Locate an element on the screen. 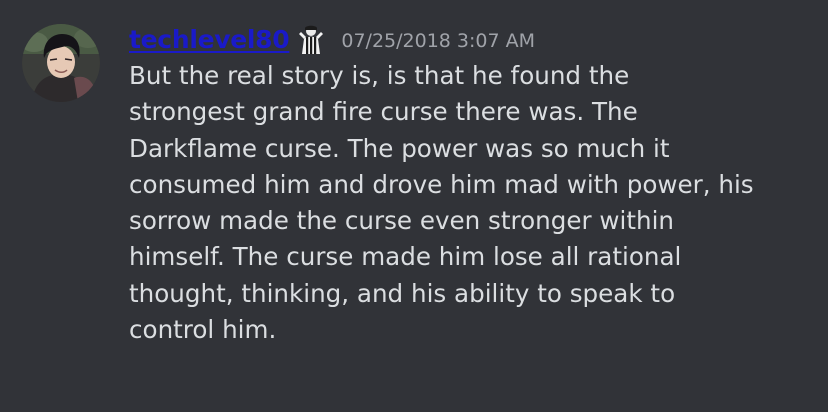  avatar-image is located at coordinates (61, 63).